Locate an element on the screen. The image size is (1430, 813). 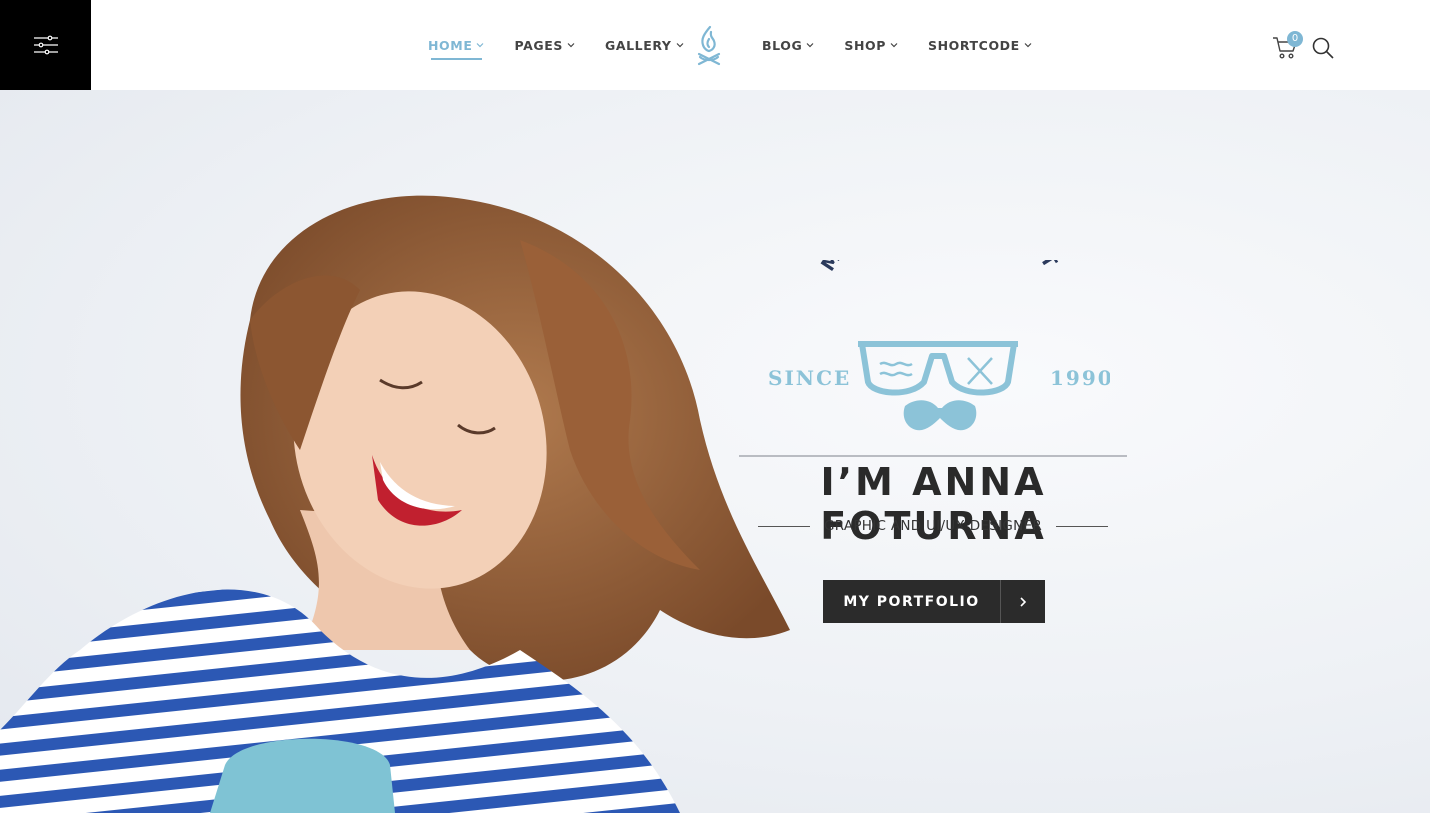
search-icon is located at coordinates (1323, 48).